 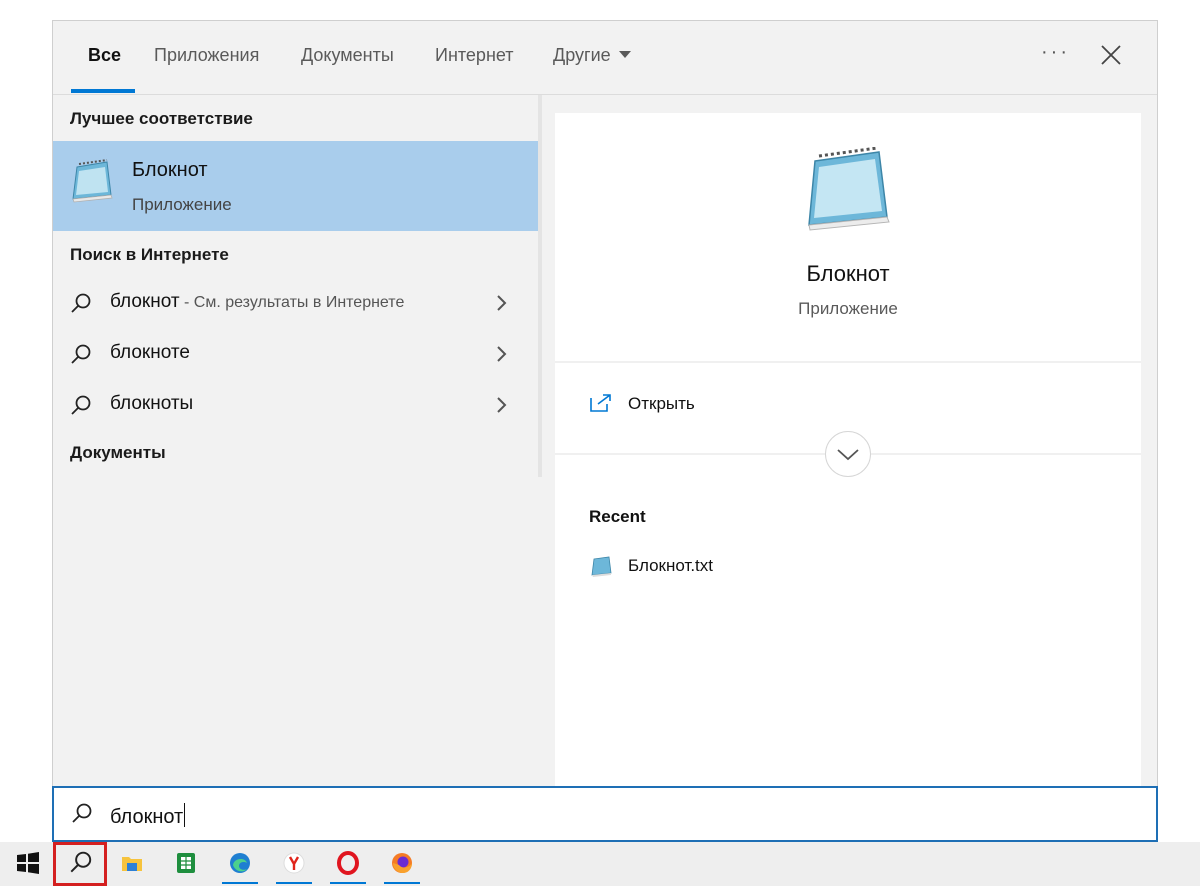 I want to click on file-explorer-button, so click(x=132, y=864).